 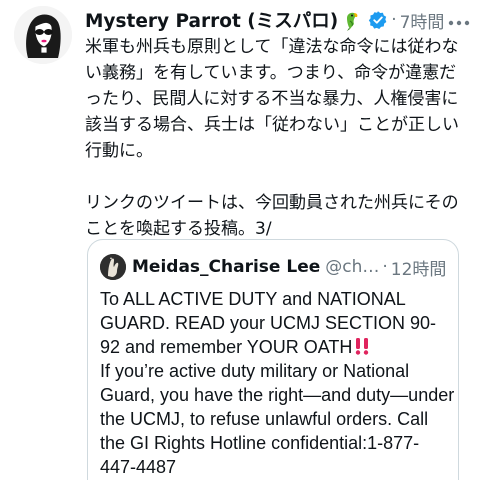 I want to click on quoted-tweet-header: Meidas_Charise Lee @ch… · 12時間, so click(x=273, y=267).